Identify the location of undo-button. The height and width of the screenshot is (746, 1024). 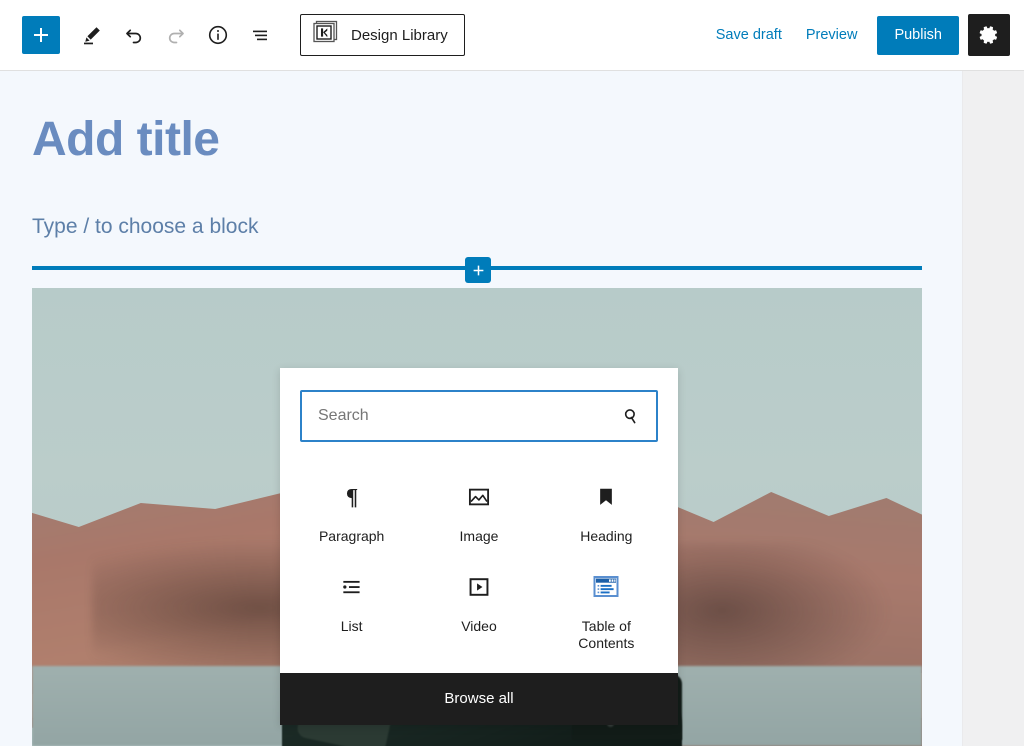
(134, 35).